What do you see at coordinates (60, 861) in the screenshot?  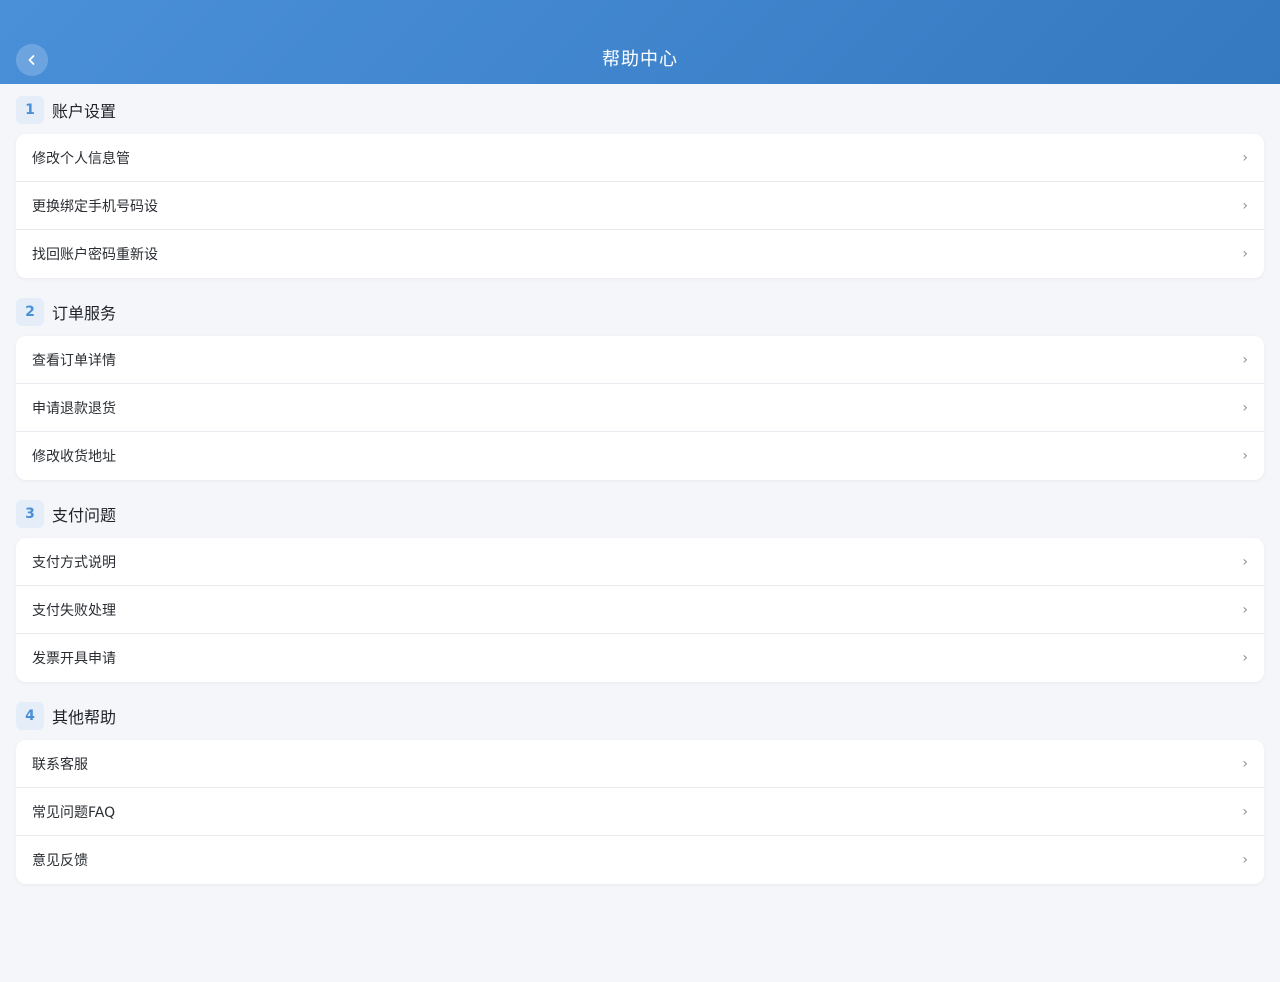 I see `list-item-label: 意见反馈` at bounding box center [60, 861].